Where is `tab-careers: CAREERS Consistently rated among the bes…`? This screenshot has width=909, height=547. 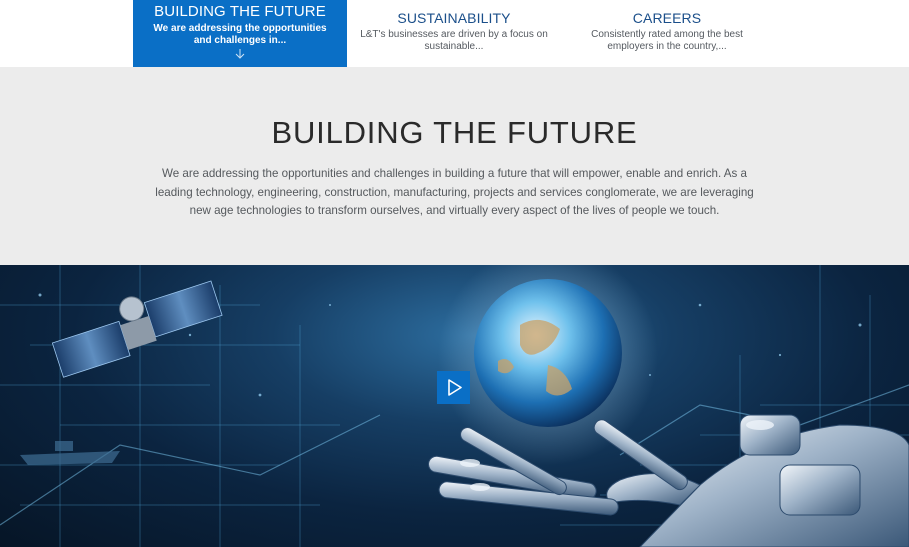
tab-careers: CAREERS Consistently rated among the bes… is located at coordinates (667, 33).